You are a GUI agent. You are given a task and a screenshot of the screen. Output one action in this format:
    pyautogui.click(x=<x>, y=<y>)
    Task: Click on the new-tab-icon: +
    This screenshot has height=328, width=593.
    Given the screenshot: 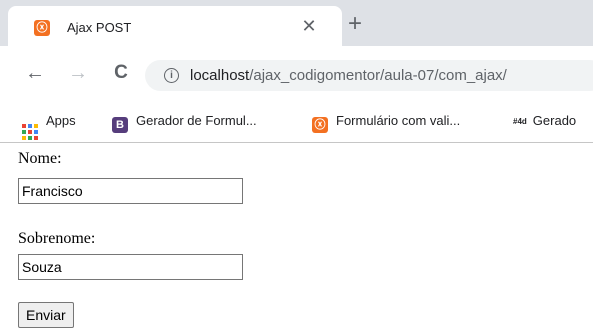 What is the action you would take?
    pyautogui.click(x=355, y=24)
    